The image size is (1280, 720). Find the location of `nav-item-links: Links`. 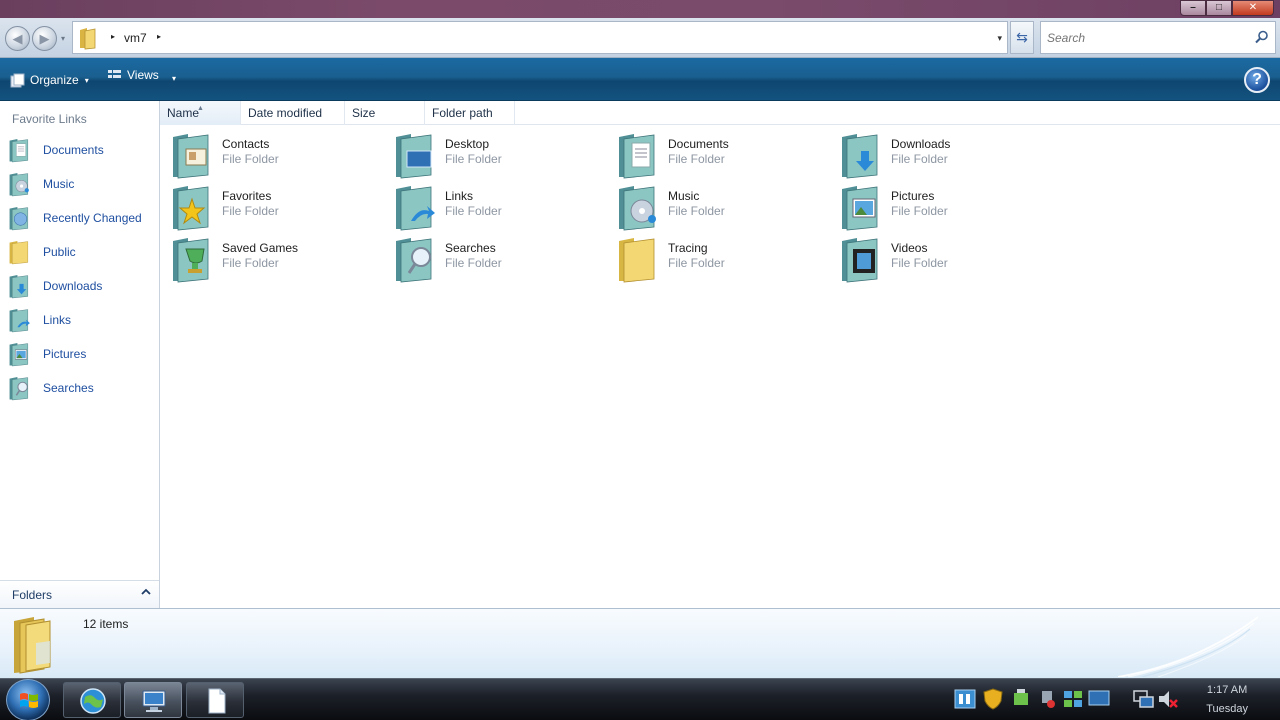

nav-item-links: Links is located at coordinates (82, 320).